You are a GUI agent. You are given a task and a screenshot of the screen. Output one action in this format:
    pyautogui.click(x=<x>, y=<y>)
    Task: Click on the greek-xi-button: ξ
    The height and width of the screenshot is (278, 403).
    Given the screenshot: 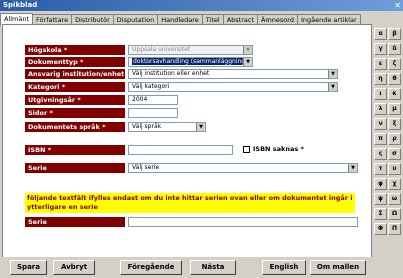 What is the action you would take?
    pyautogui.click(x=394, y=124)
    